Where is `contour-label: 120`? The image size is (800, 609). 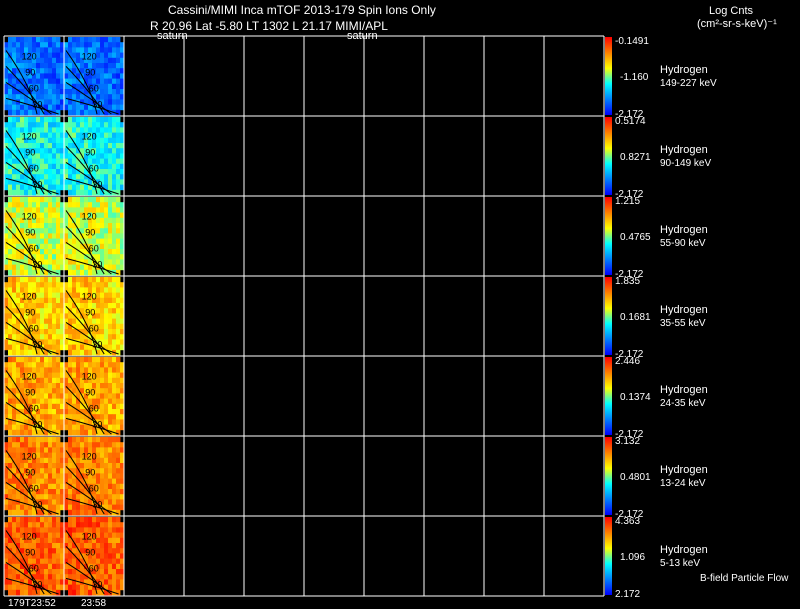 contour-label: 120 is located at coordinates (89, 137).